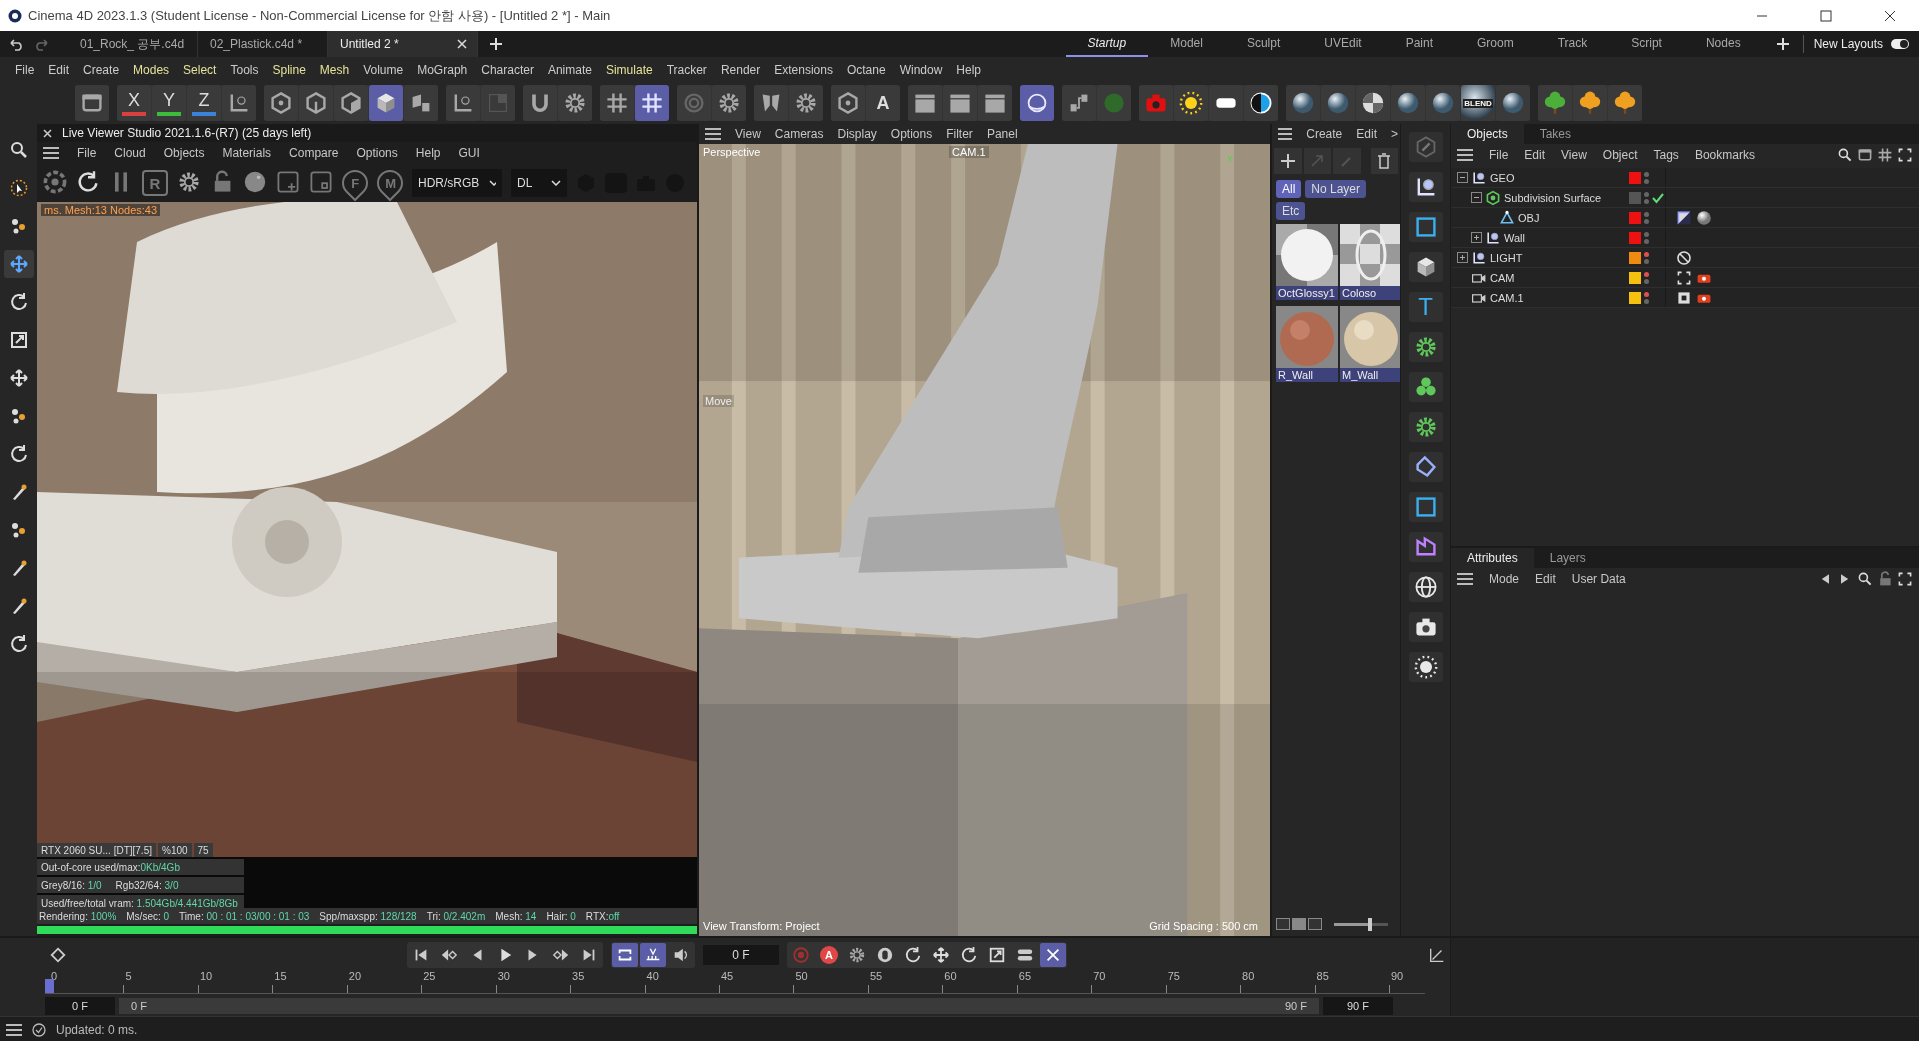 The image size is (1919, 1041). I want to click on menu-item: Animate, so click(569, 69).